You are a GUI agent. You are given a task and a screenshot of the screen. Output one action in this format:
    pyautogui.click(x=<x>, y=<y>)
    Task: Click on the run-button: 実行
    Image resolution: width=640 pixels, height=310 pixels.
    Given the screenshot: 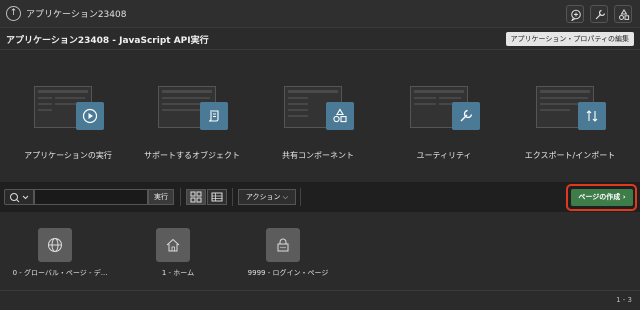 What is the action you would take?
    pyautogui.click(x=161, y=197)
    